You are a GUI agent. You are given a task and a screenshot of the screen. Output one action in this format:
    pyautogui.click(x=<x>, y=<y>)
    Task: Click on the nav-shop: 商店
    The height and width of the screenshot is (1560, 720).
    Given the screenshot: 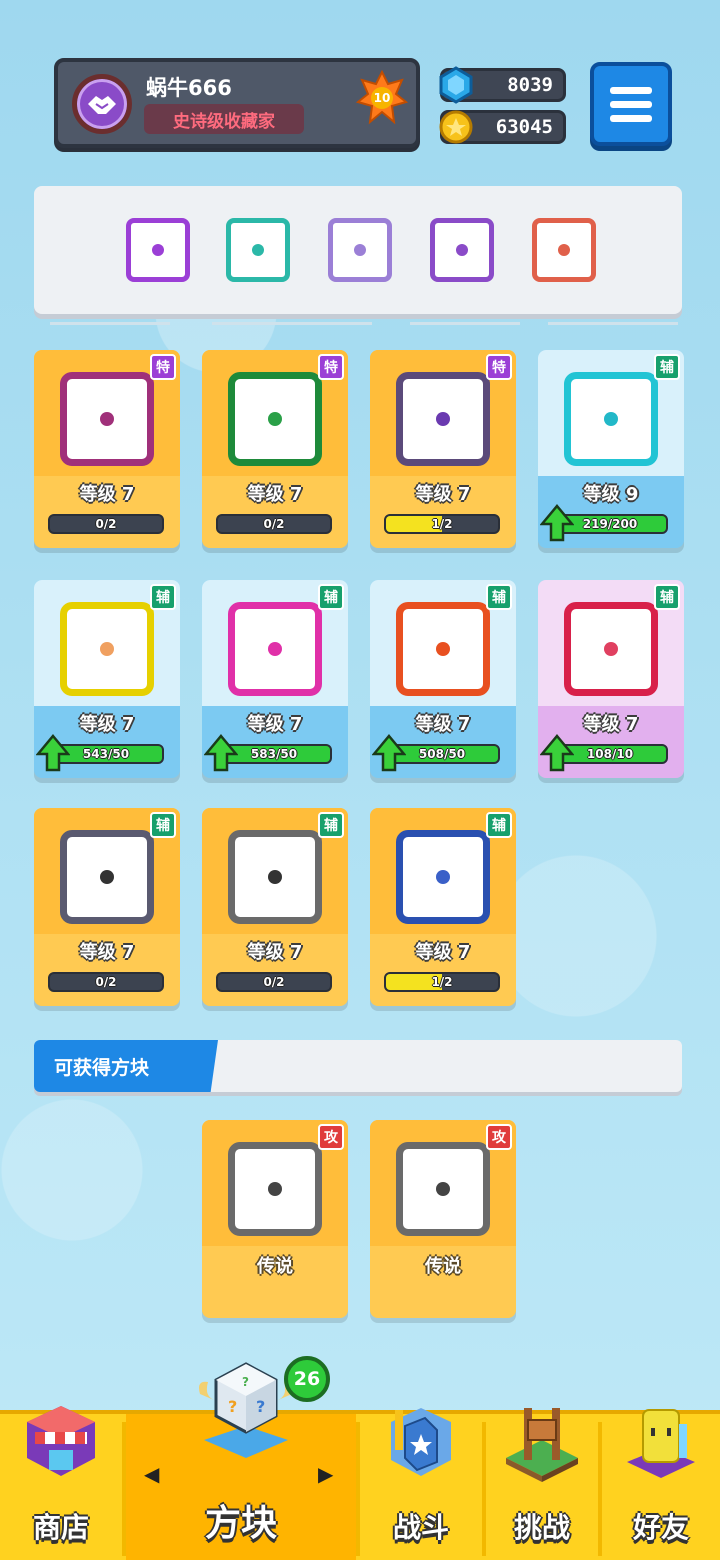 What is the action you would take?
    pyautogui.click(x=61, y=1483)
    